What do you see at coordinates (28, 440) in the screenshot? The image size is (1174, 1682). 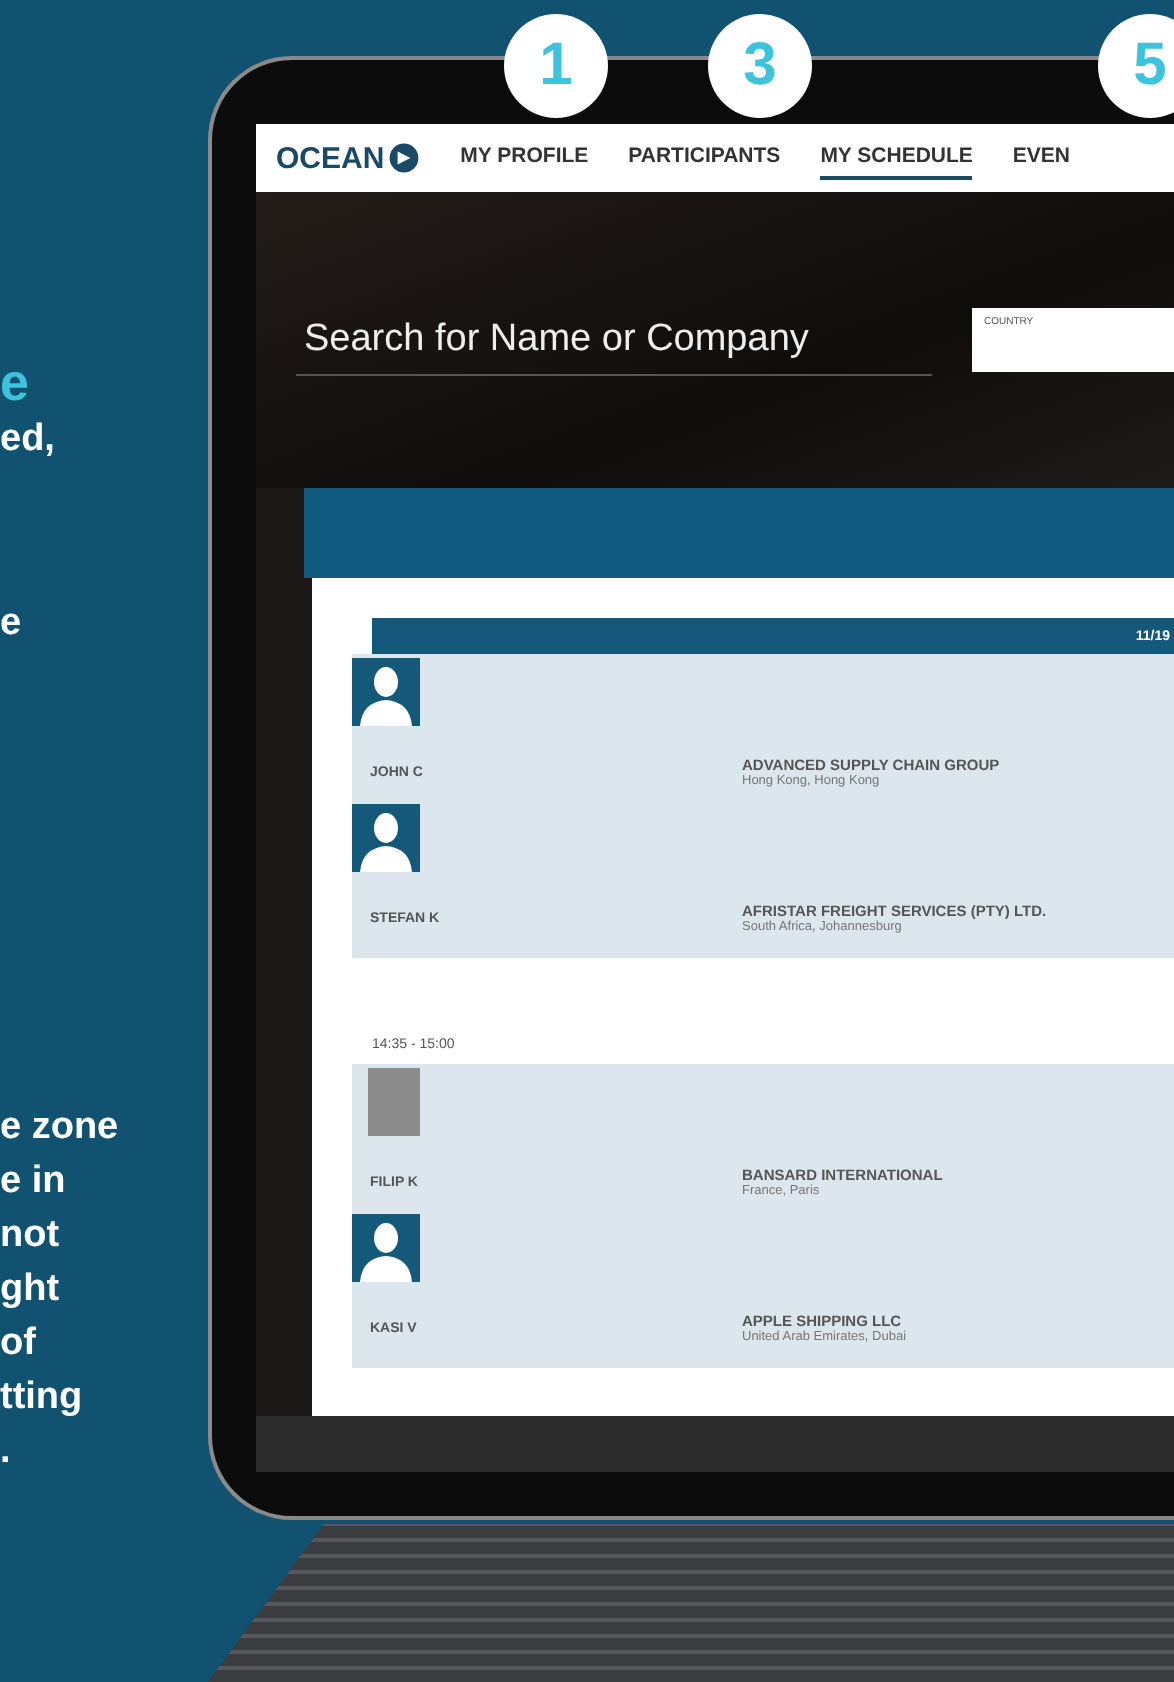 I see `text-fragment: ed,` at bounding box center [28, 440].